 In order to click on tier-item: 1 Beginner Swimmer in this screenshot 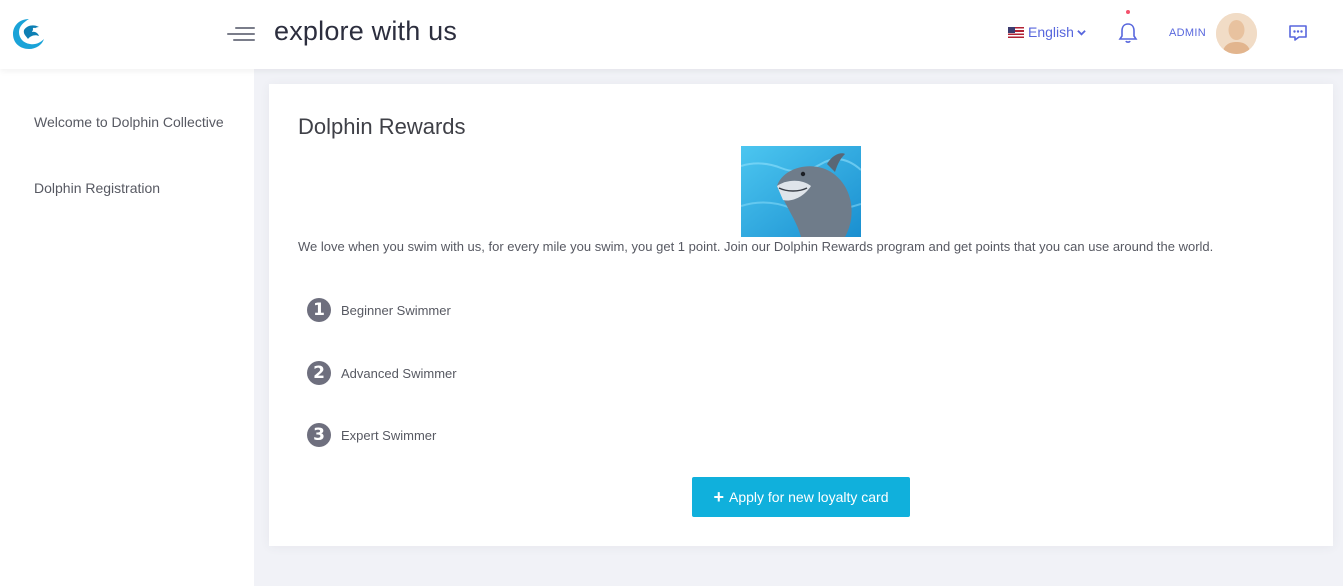, I will do `click(379, 310)`.